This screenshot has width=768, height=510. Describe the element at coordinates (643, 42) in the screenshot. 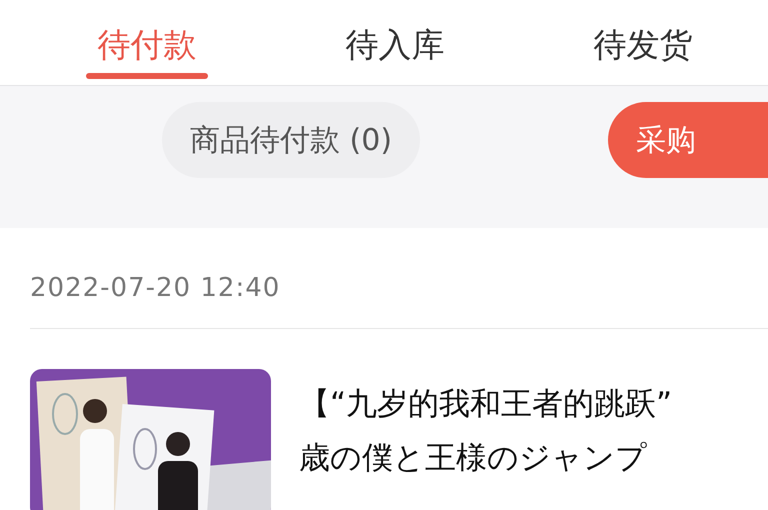

I see `order-tab: 待发货` at that location.